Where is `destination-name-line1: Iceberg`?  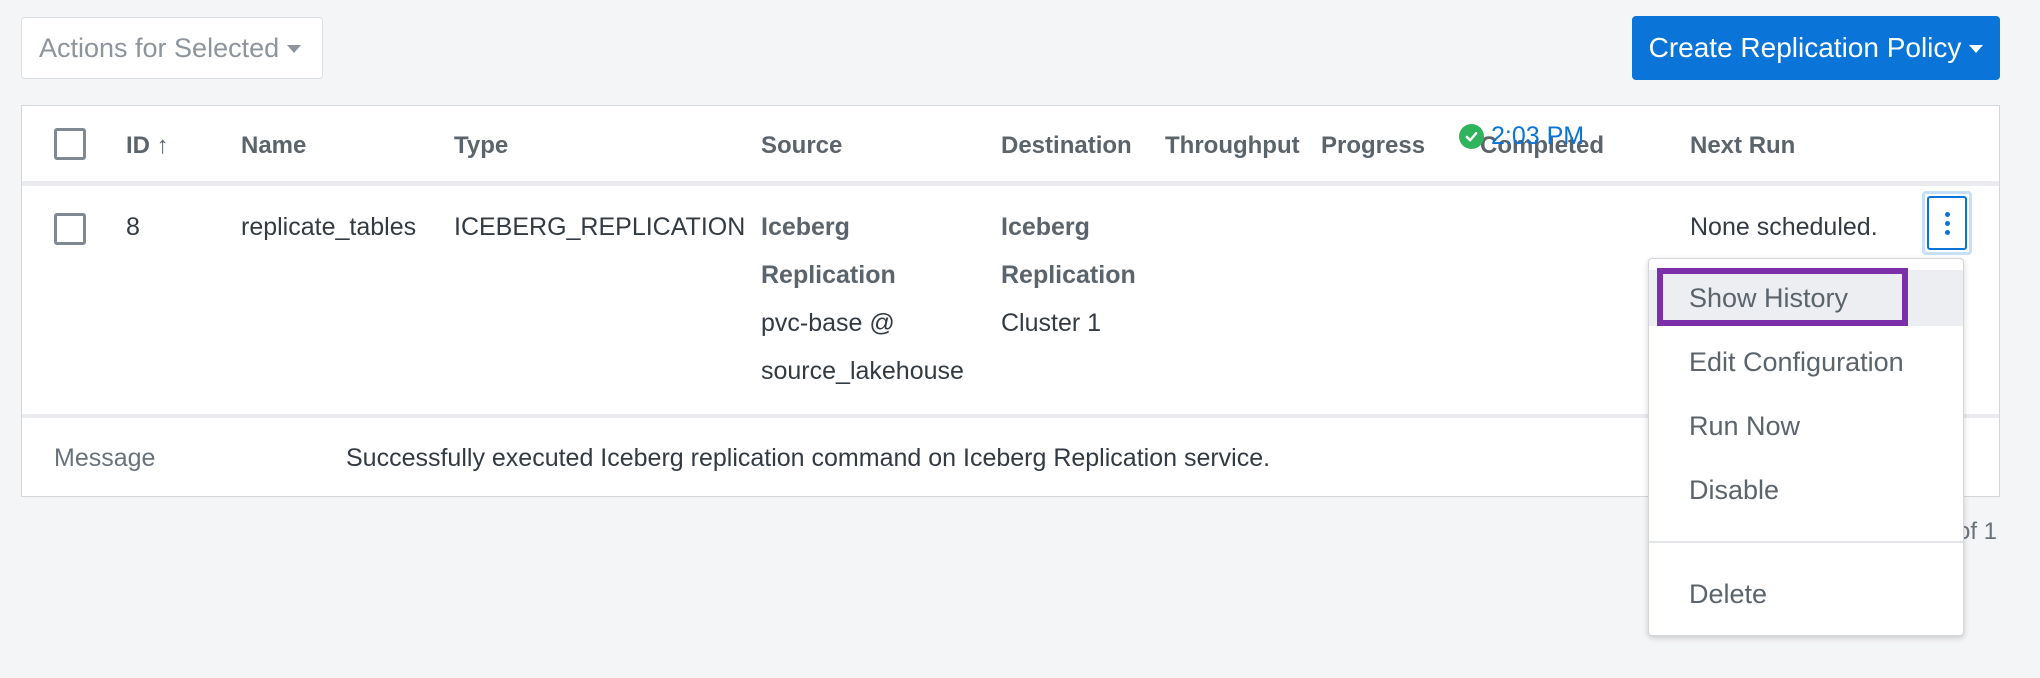 destination-name-line1: Iceberg is located at coordinates (1045, 227).